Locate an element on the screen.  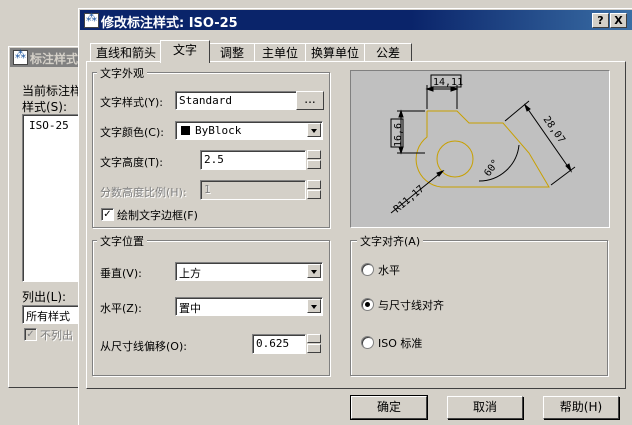
styles-listbox: ISO-25 is located at coordinates (51, 198).